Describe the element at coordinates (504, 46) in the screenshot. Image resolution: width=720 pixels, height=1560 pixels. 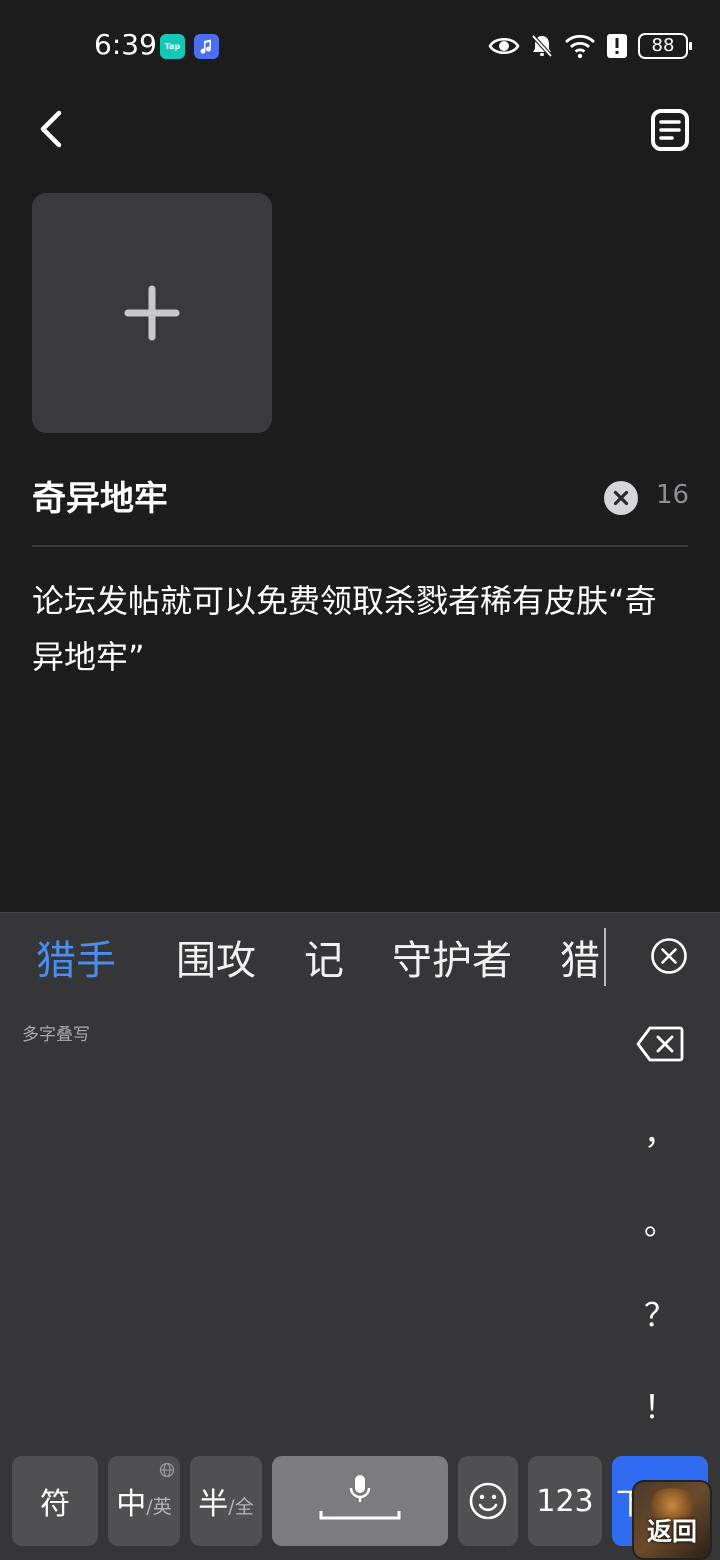
I see `eye-icon` at that location.